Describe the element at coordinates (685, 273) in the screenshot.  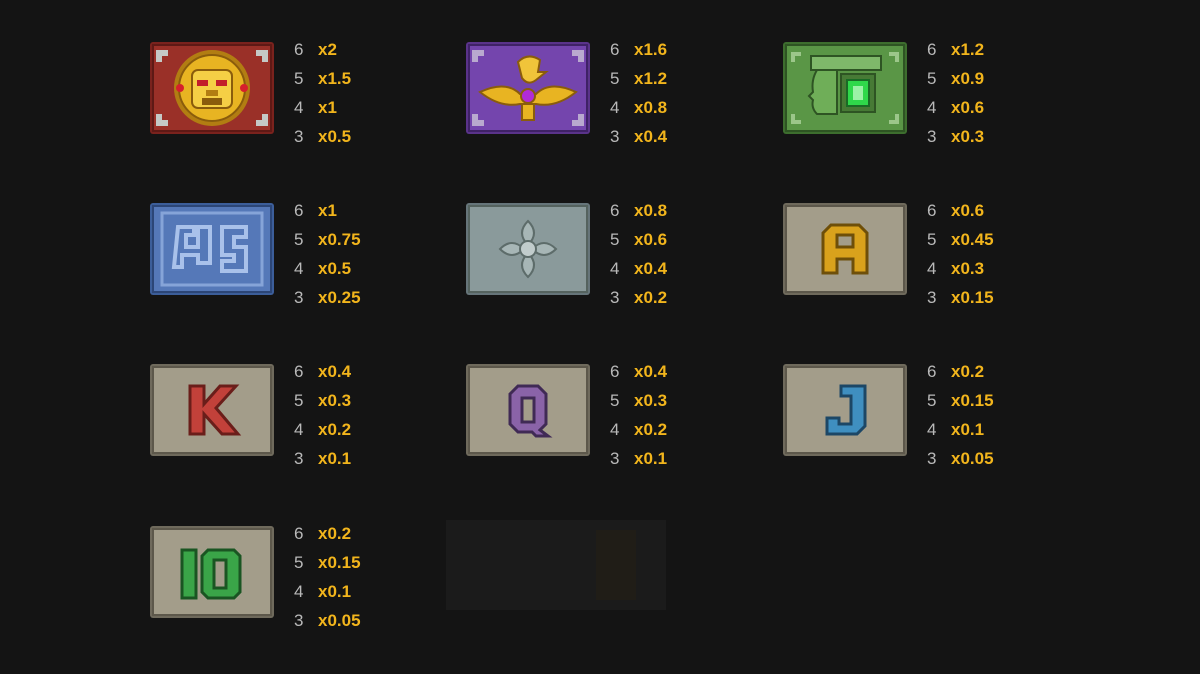
I see `payout-row: 4 x0.4` at that location.